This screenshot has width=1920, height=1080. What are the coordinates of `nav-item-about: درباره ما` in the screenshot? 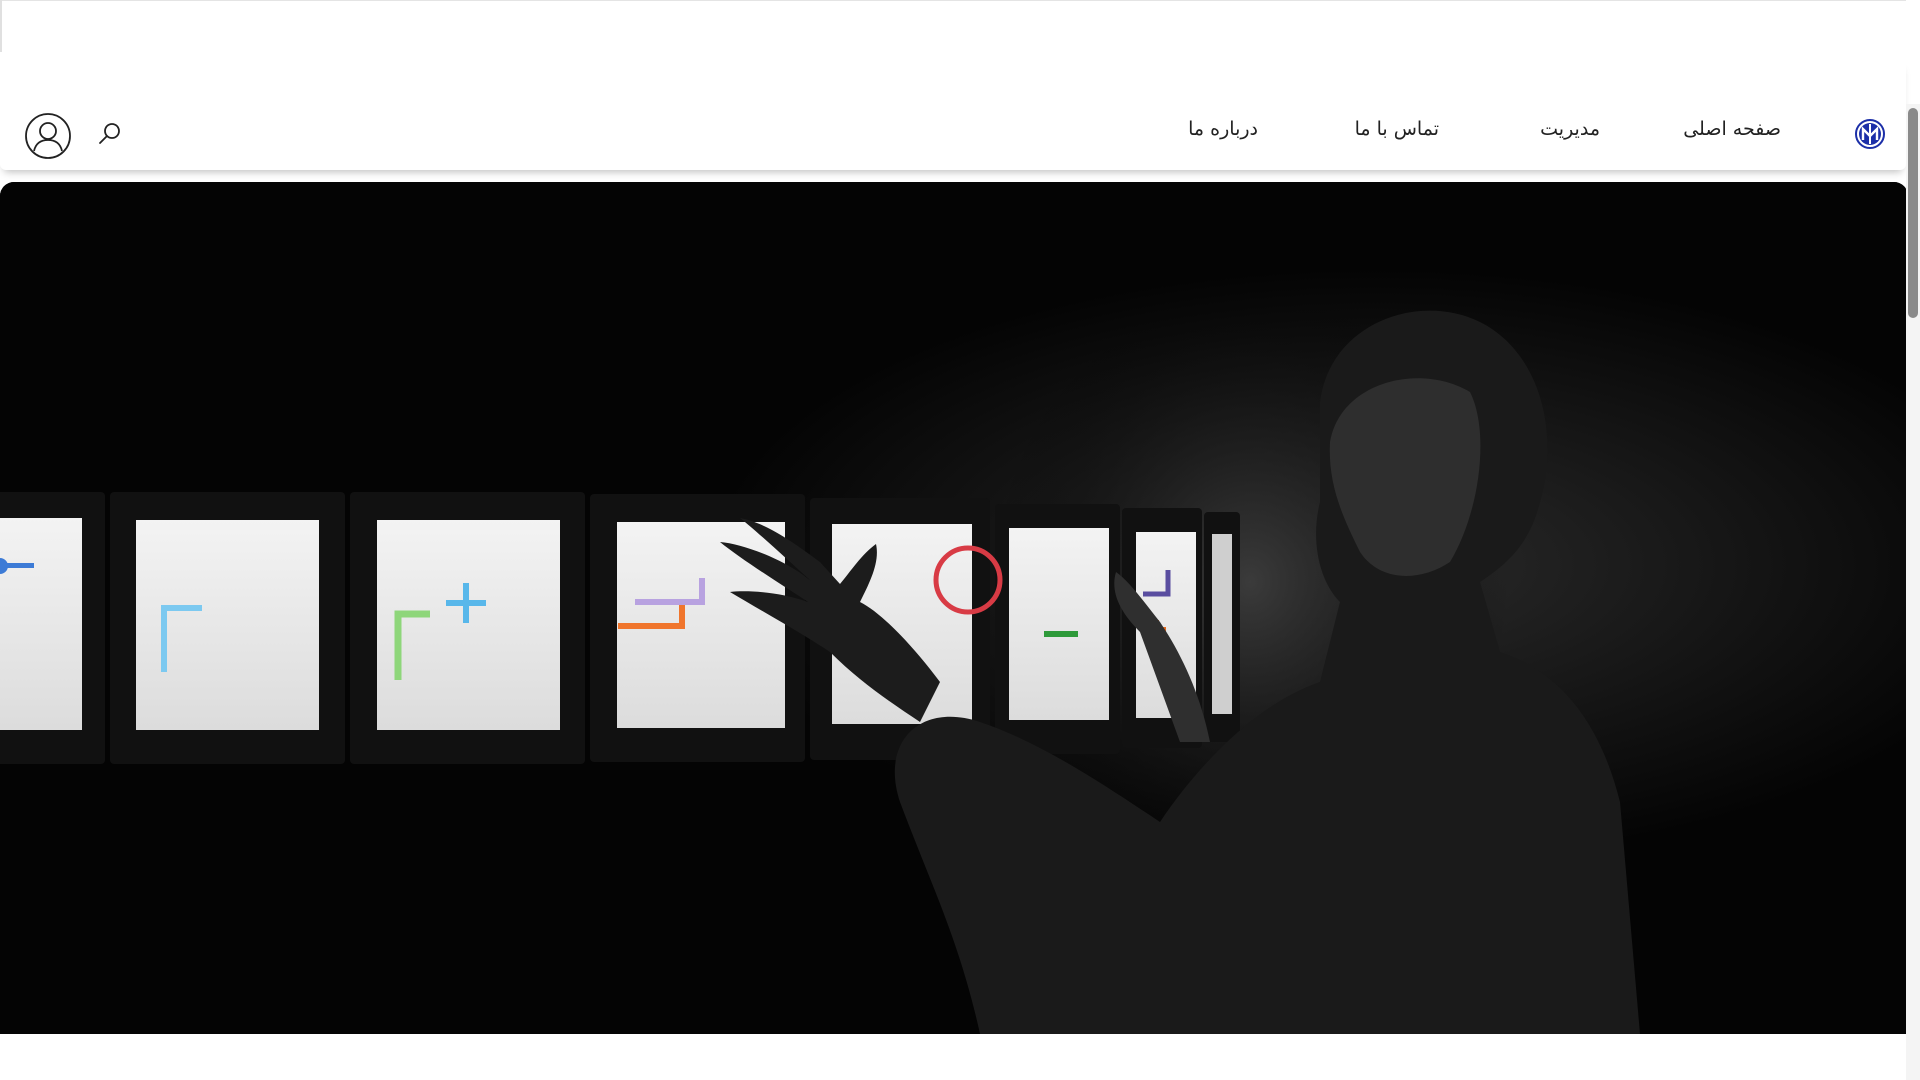 It's located at (1223, 131).